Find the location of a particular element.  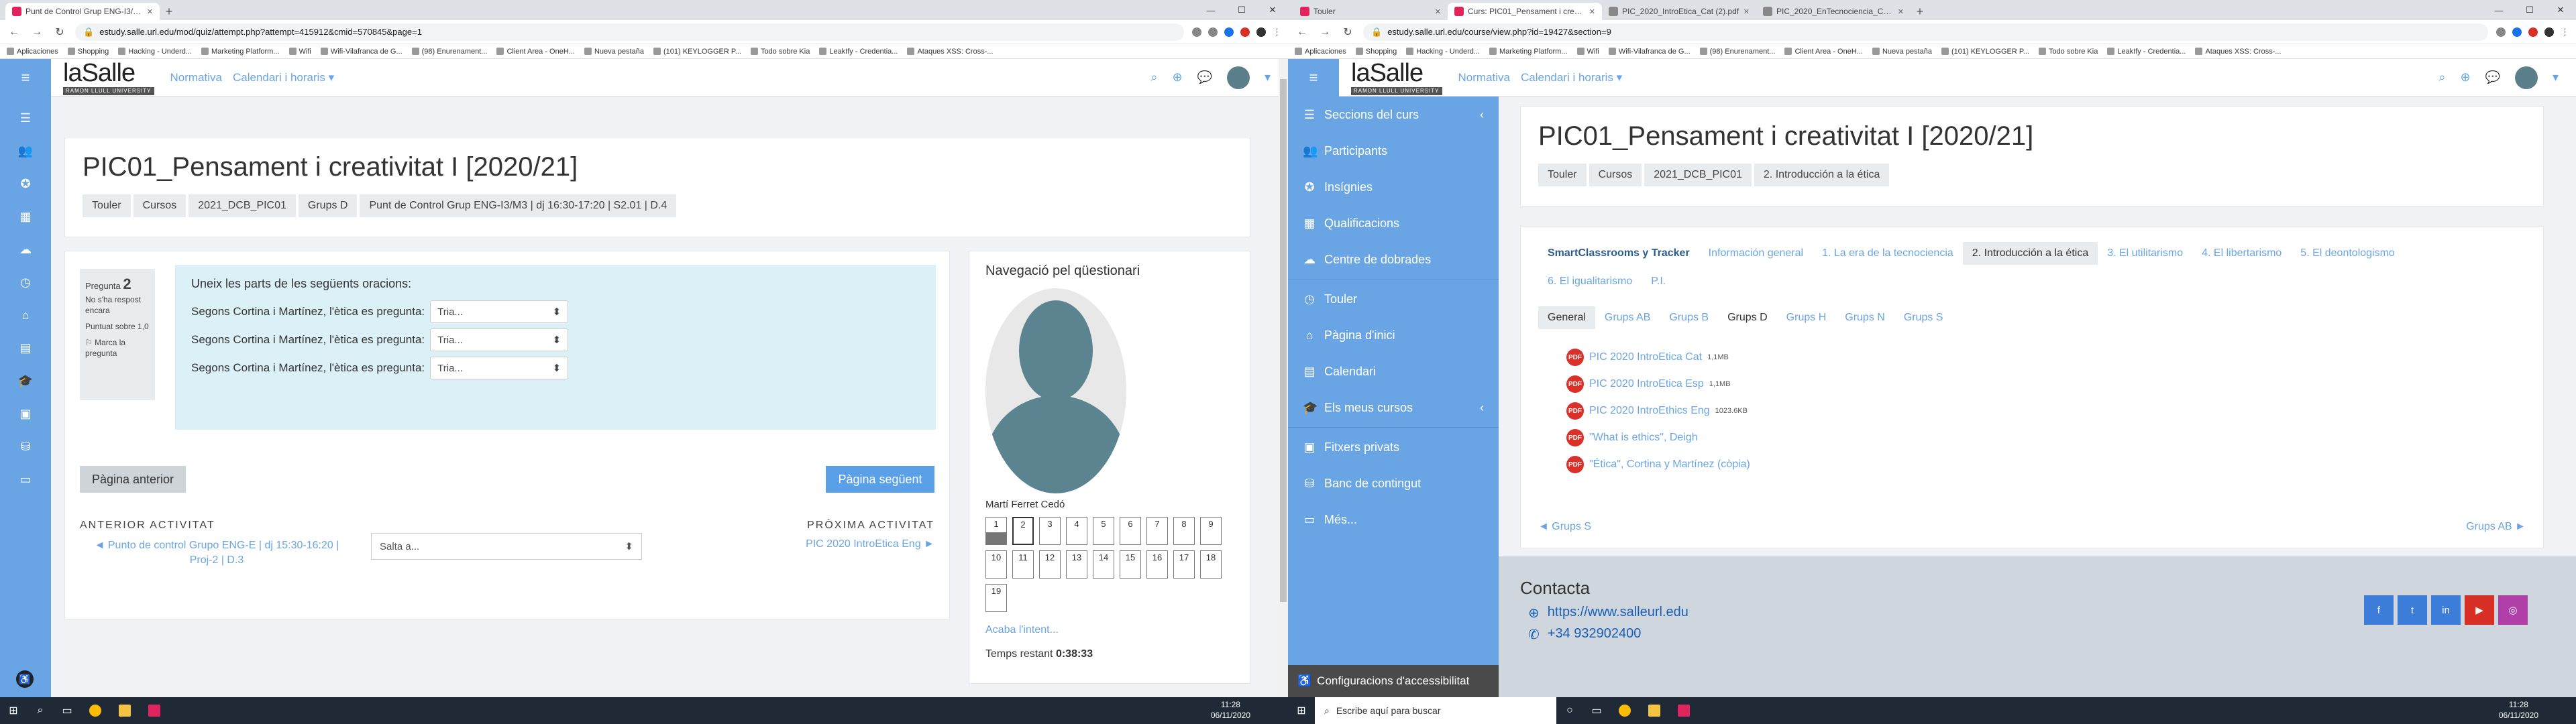

tab-group: Grups H is located at coordinates (1806, 317).